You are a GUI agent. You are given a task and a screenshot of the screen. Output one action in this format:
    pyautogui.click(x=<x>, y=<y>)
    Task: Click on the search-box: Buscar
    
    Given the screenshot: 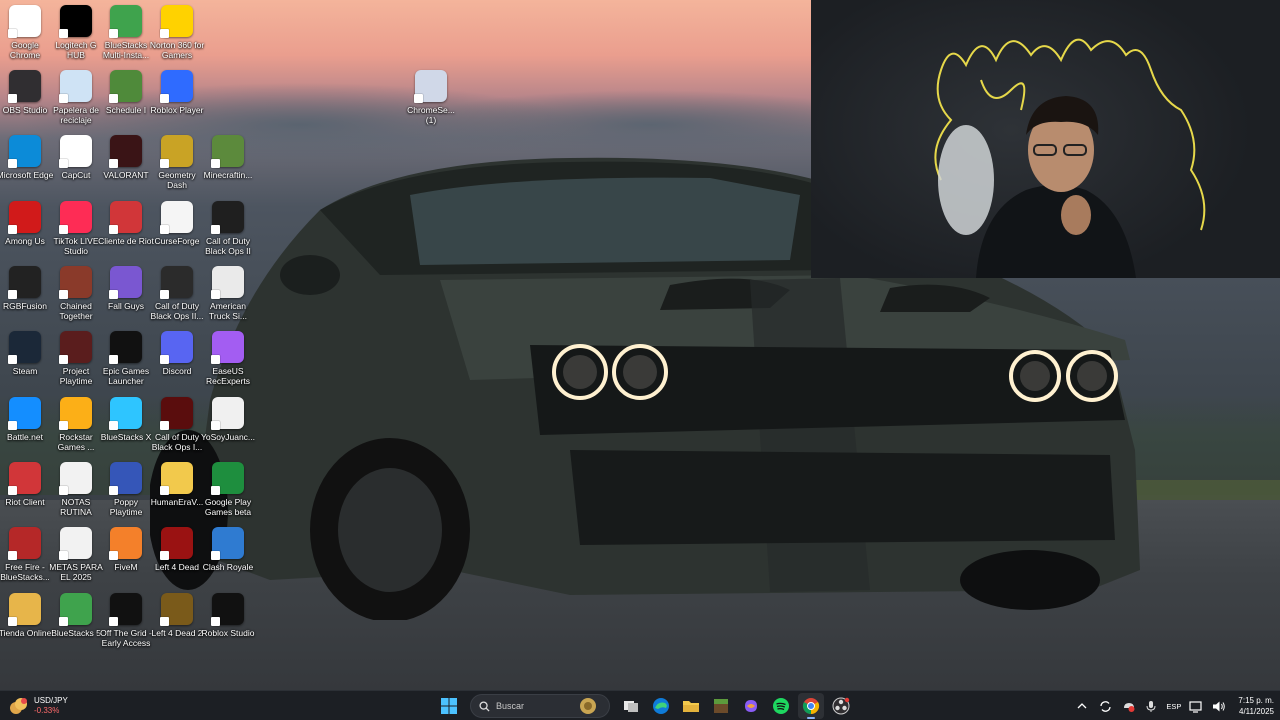 What is the action you would take?
    pyautogui.click(x=540, y=706)
    